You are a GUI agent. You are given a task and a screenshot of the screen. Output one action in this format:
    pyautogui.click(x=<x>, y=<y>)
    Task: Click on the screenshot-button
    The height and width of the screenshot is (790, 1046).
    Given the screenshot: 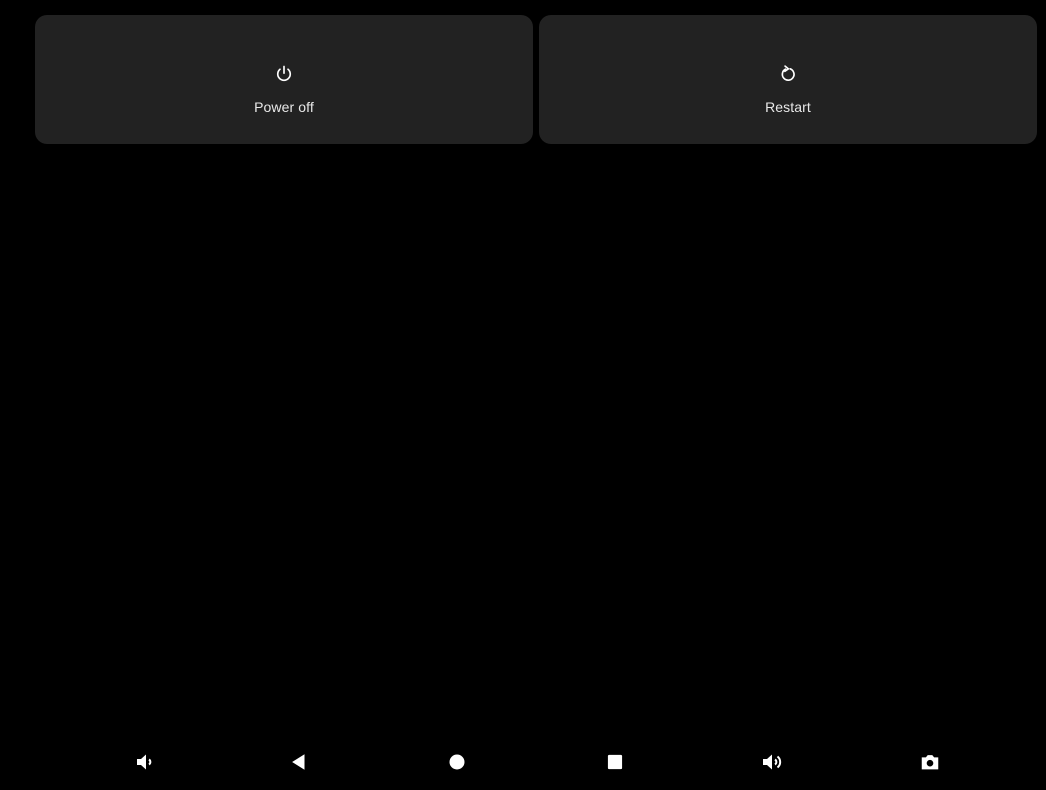 What is the action you would take?
    pyautogui.click(x=930, y=764)
    